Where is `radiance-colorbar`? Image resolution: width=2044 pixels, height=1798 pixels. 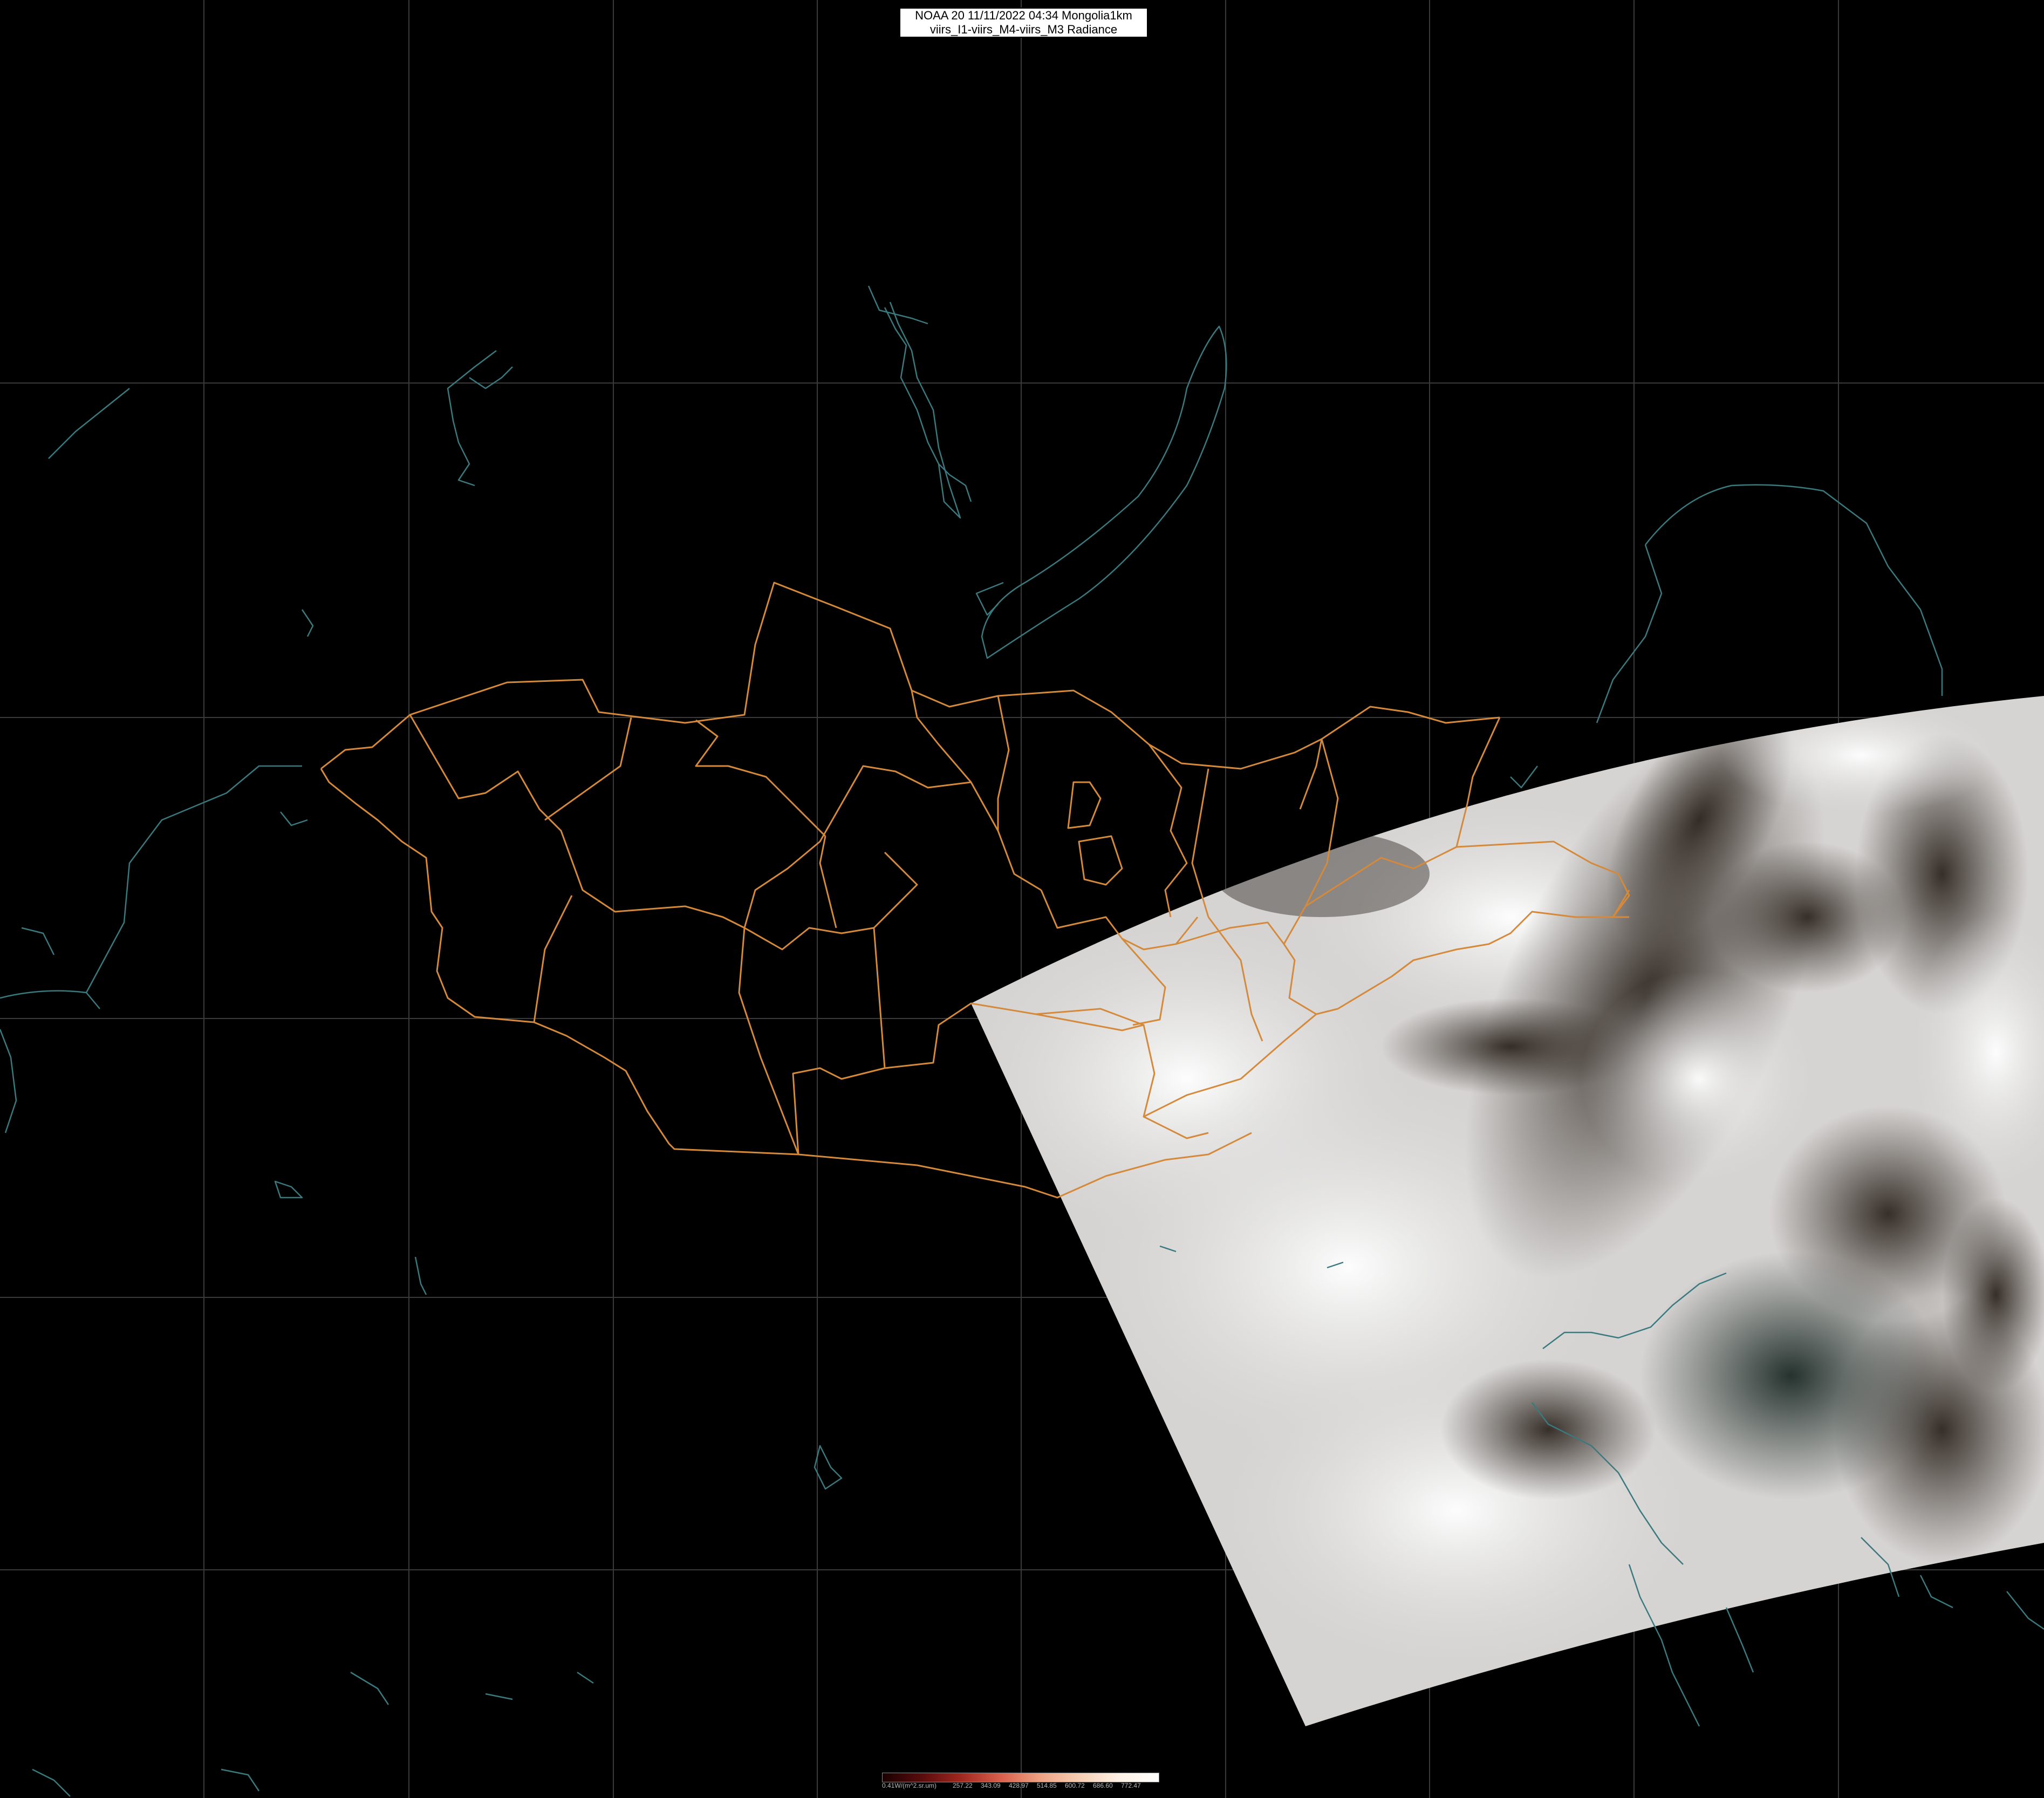
radiance-colorbar is located at coordinates (1020, 1778).